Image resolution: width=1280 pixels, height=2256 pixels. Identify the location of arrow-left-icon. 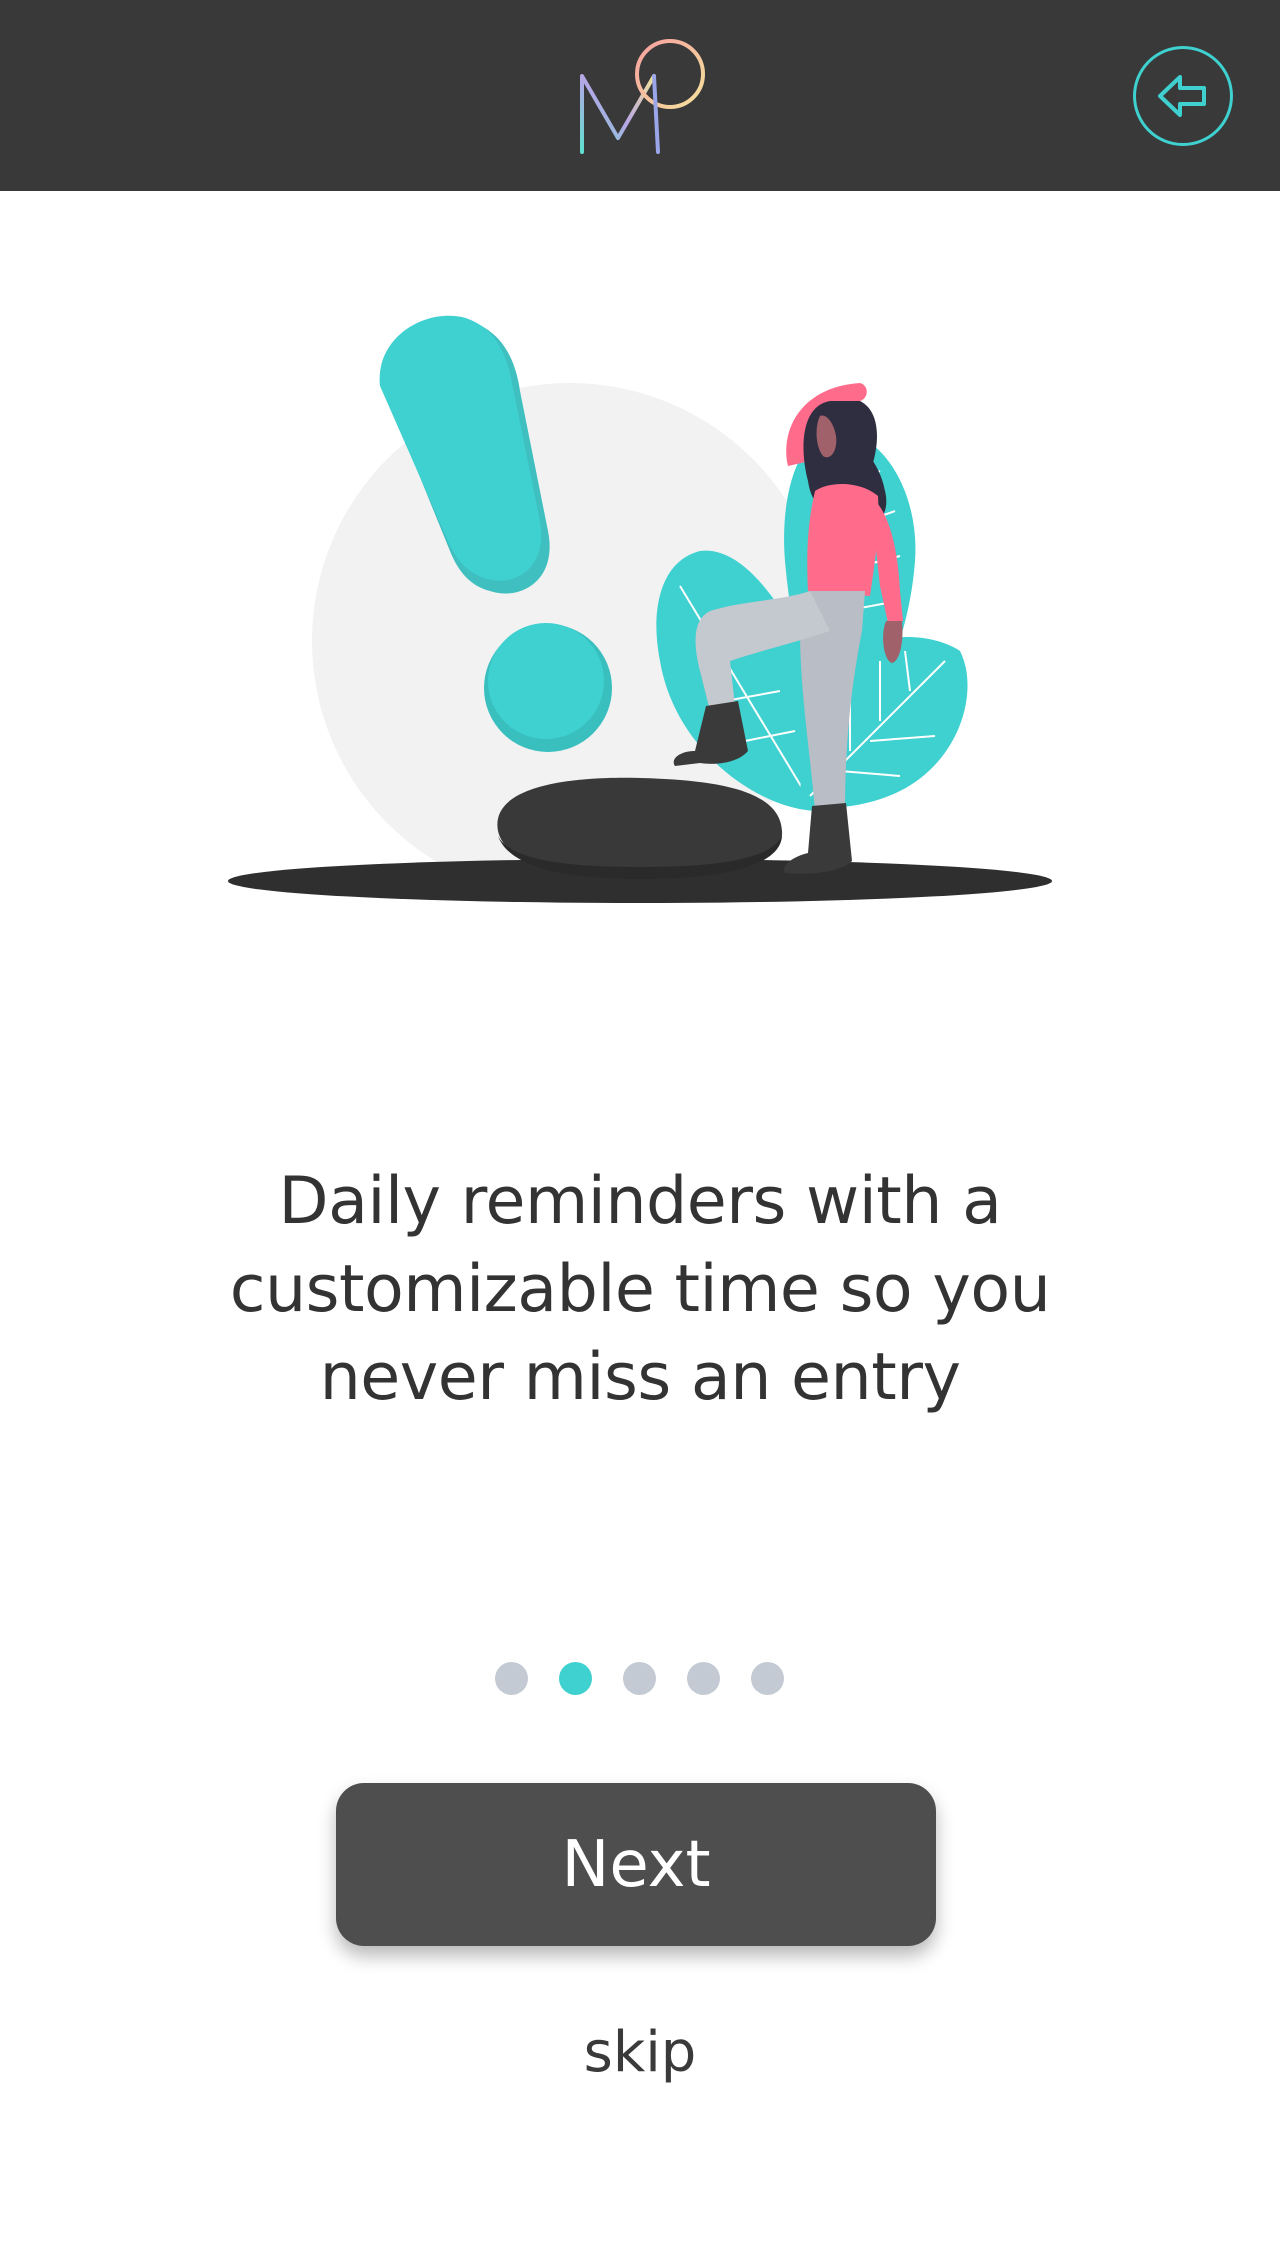
(1182, 96).